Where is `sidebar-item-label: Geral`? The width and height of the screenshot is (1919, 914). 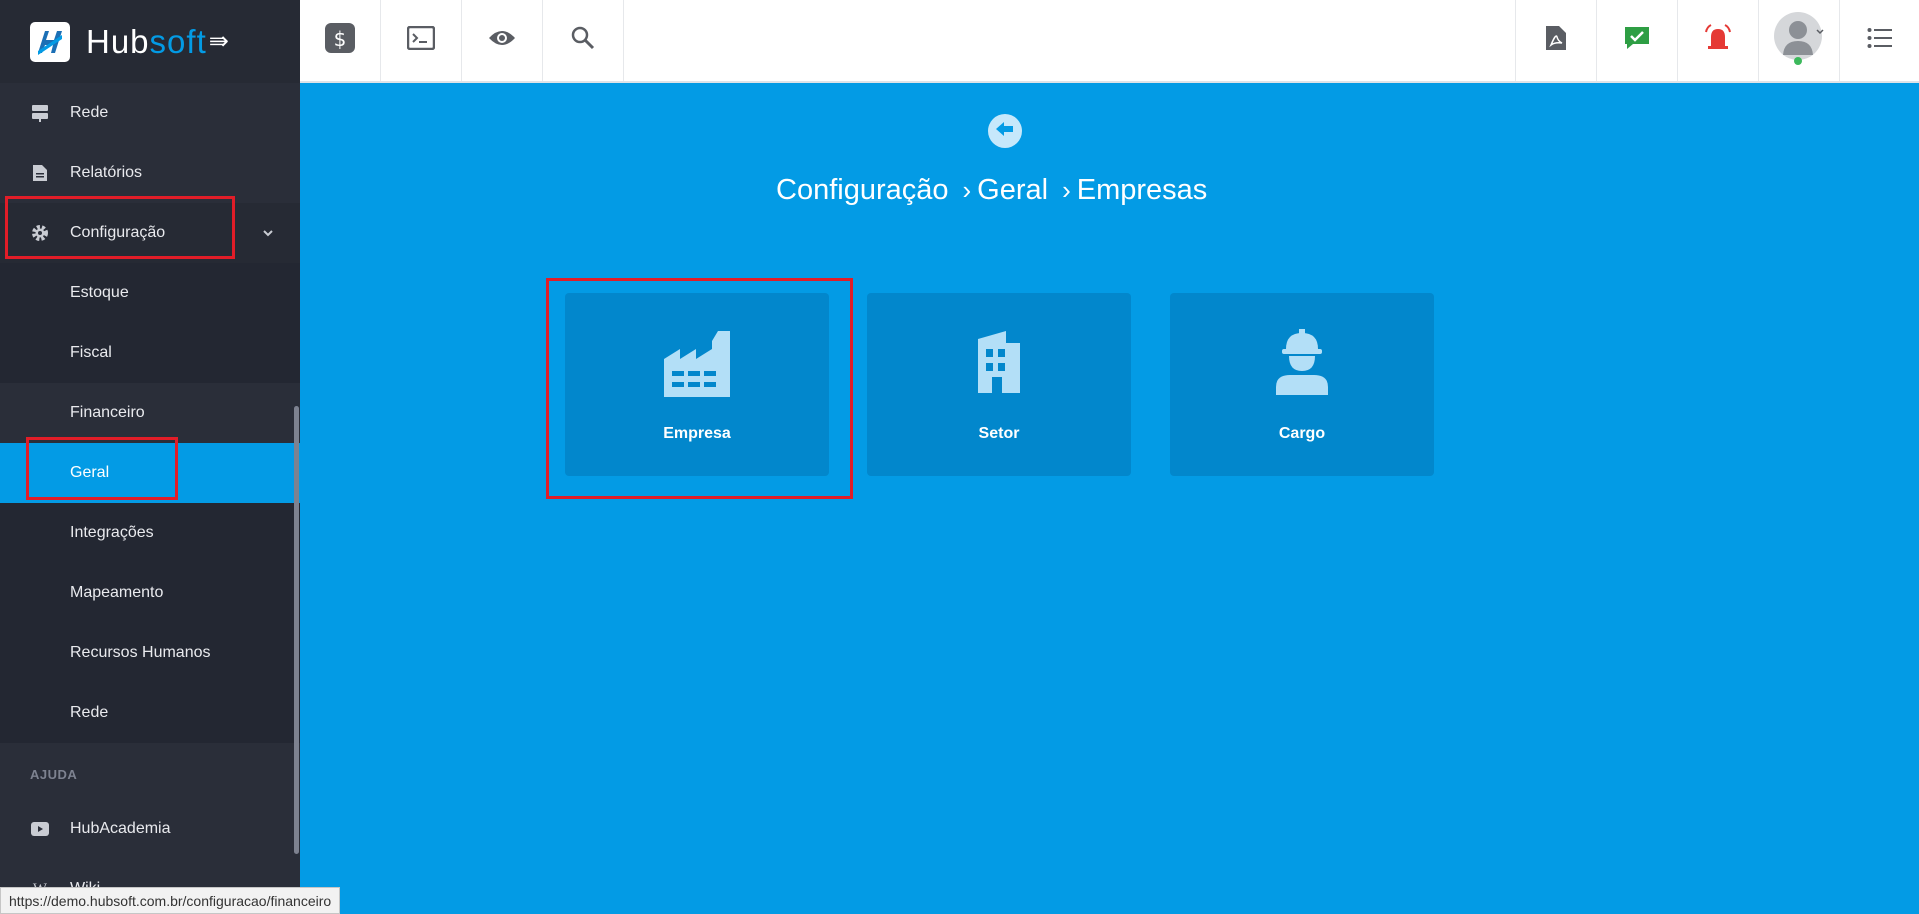
sidebar-item-label: Geral is located at coordinates (90, 472).